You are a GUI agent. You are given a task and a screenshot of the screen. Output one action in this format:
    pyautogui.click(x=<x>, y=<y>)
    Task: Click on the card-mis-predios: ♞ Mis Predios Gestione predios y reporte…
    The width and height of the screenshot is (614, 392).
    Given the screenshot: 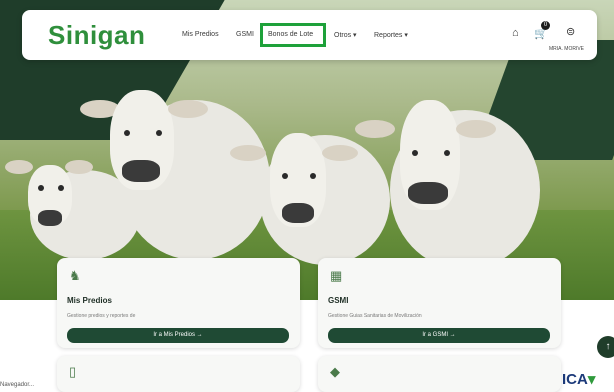 What is the action you would take?
    pyautogui.click(x=178, y=303)
    